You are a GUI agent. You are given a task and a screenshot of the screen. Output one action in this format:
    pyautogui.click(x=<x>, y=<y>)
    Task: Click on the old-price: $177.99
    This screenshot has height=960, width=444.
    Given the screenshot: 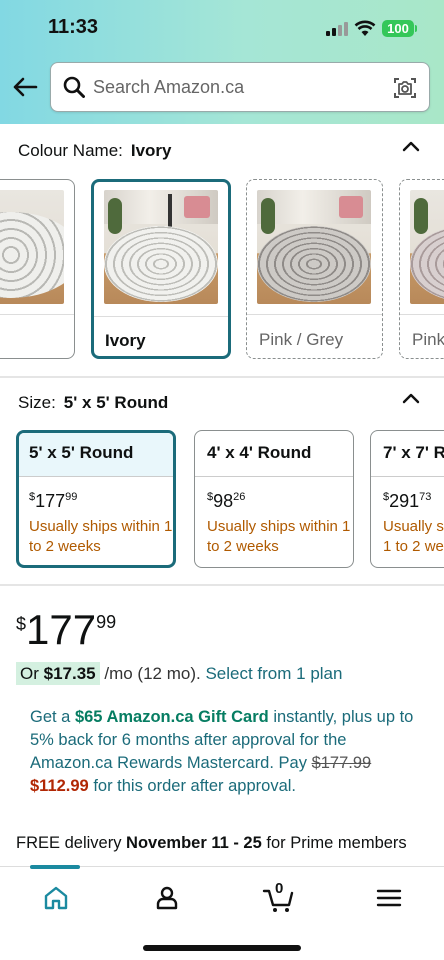 What is the action you would take?
    pyautogui.click(x=341, y=763)
    